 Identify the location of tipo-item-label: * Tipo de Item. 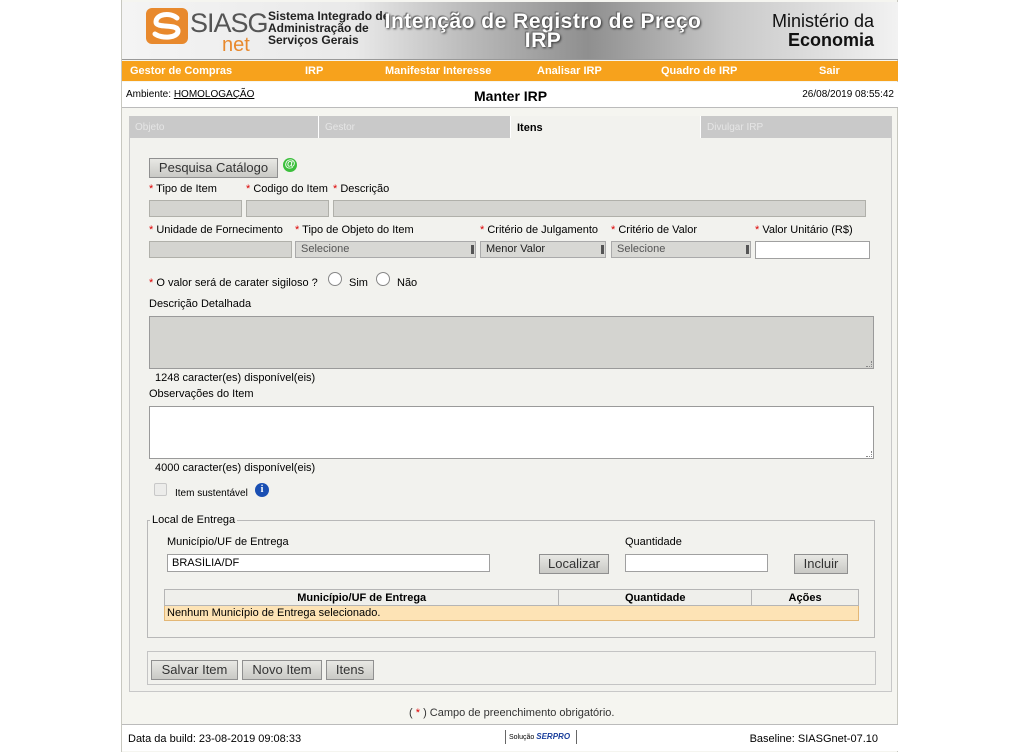
(183, 189).